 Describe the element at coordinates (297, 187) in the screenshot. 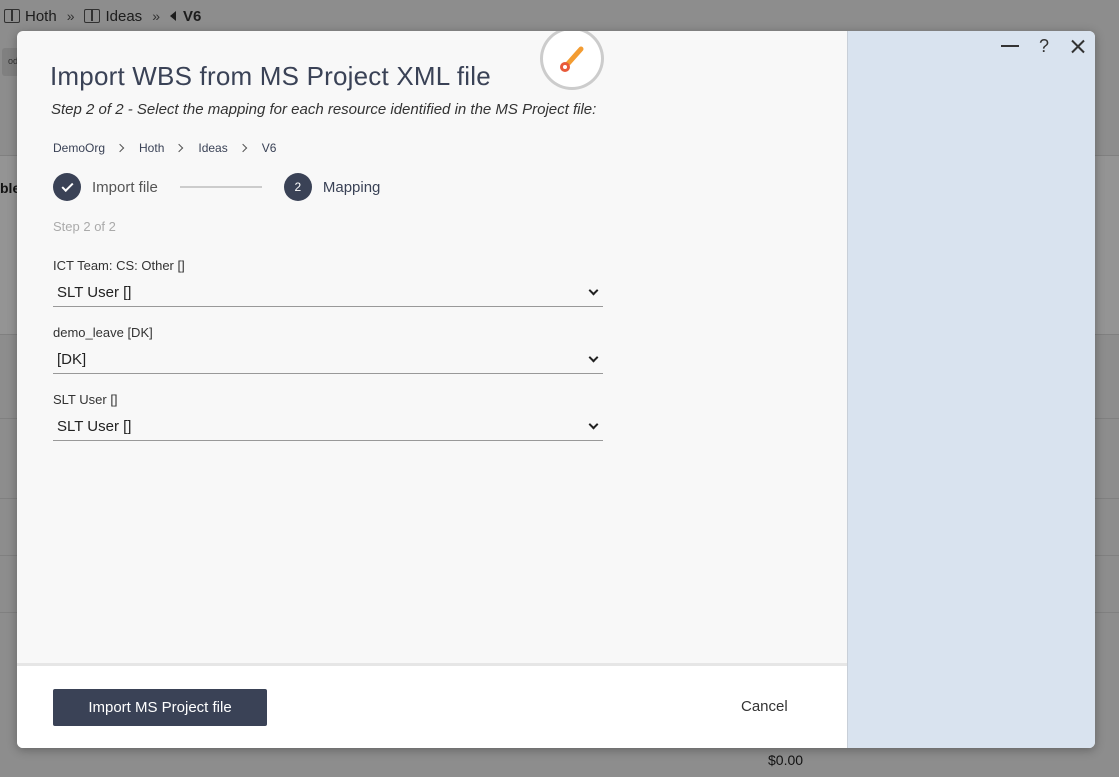

I see `step-2-indicator: 2` at that location.